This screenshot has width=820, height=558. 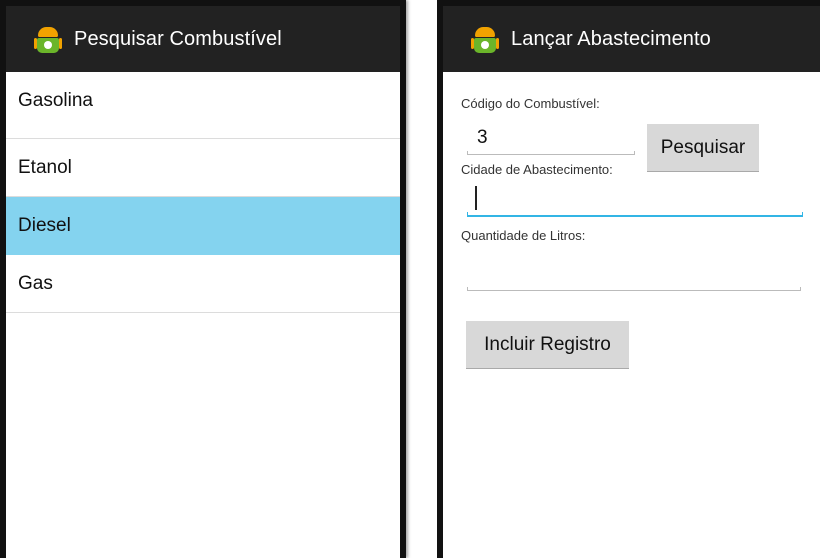 I want to click on text-cursor, so click(x=476, y=198).